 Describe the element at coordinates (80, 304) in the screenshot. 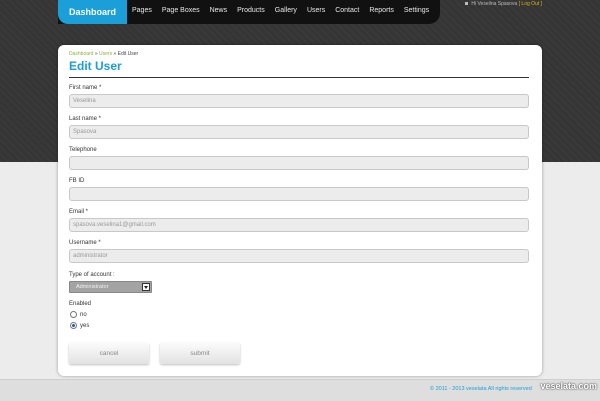

I see `enabled-label: Enabled` at that location.